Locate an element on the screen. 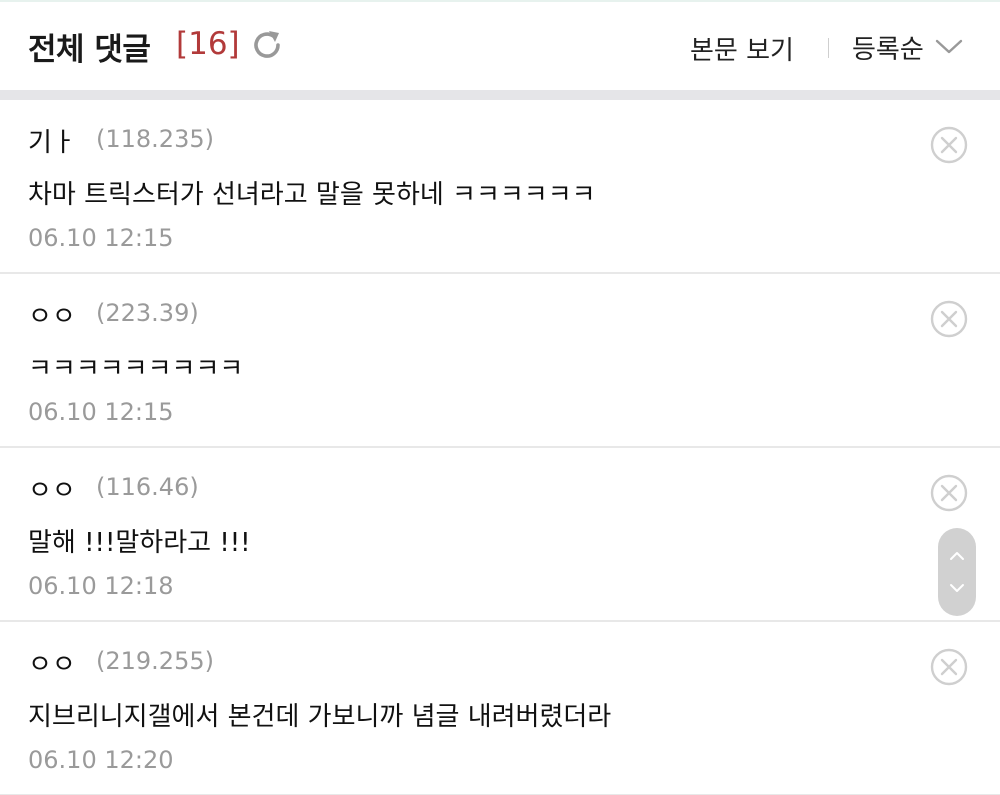 This screenshot has width=1000, height=795. refresh-icon is located at coordinates (267, 45).